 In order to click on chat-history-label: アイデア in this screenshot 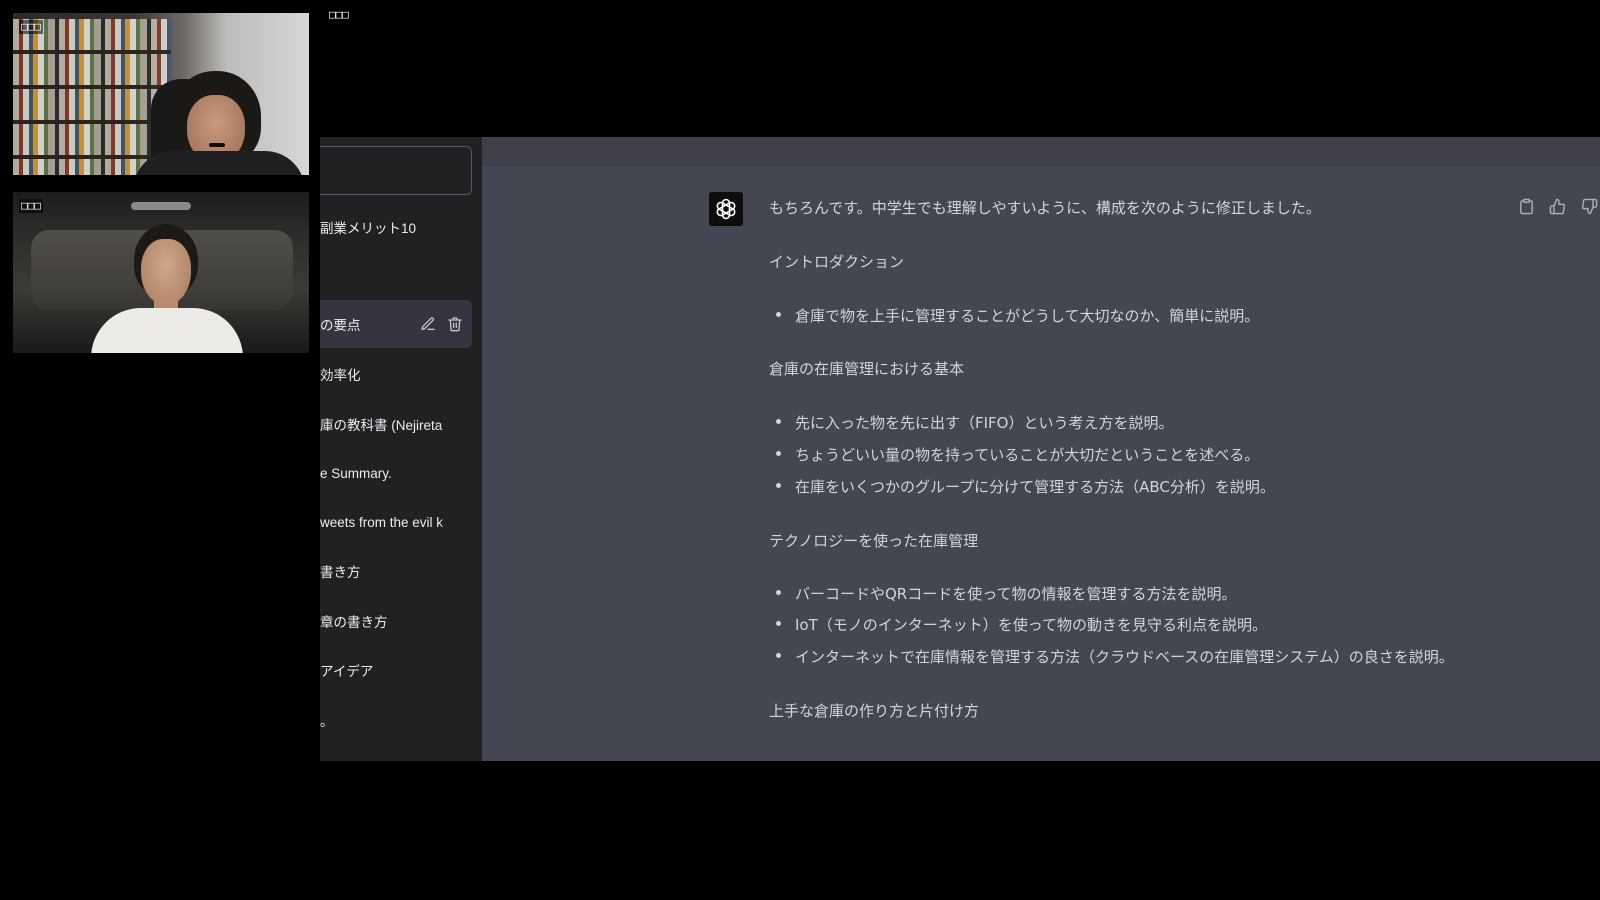, I will do `click(347, 671)`.